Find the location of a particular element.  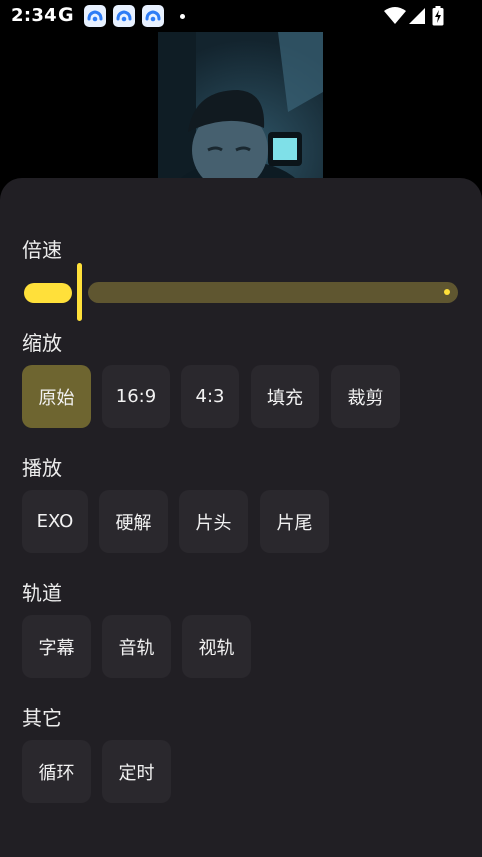

speed-slider-thumb is located at coordinates (79, 292).